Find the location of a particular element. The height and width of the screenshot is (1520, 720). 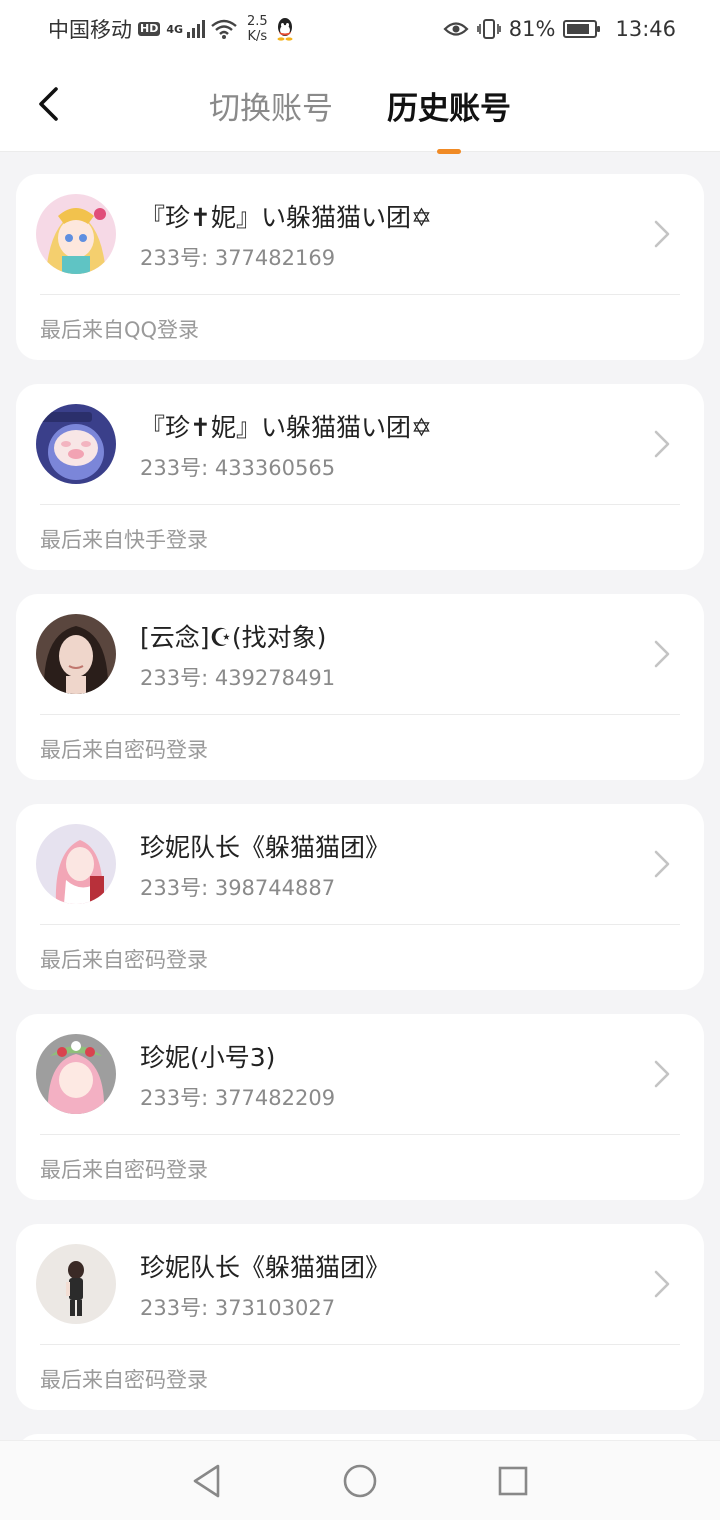

account-name: 珍妮(小号3) is located at coordinates (208, 1057).